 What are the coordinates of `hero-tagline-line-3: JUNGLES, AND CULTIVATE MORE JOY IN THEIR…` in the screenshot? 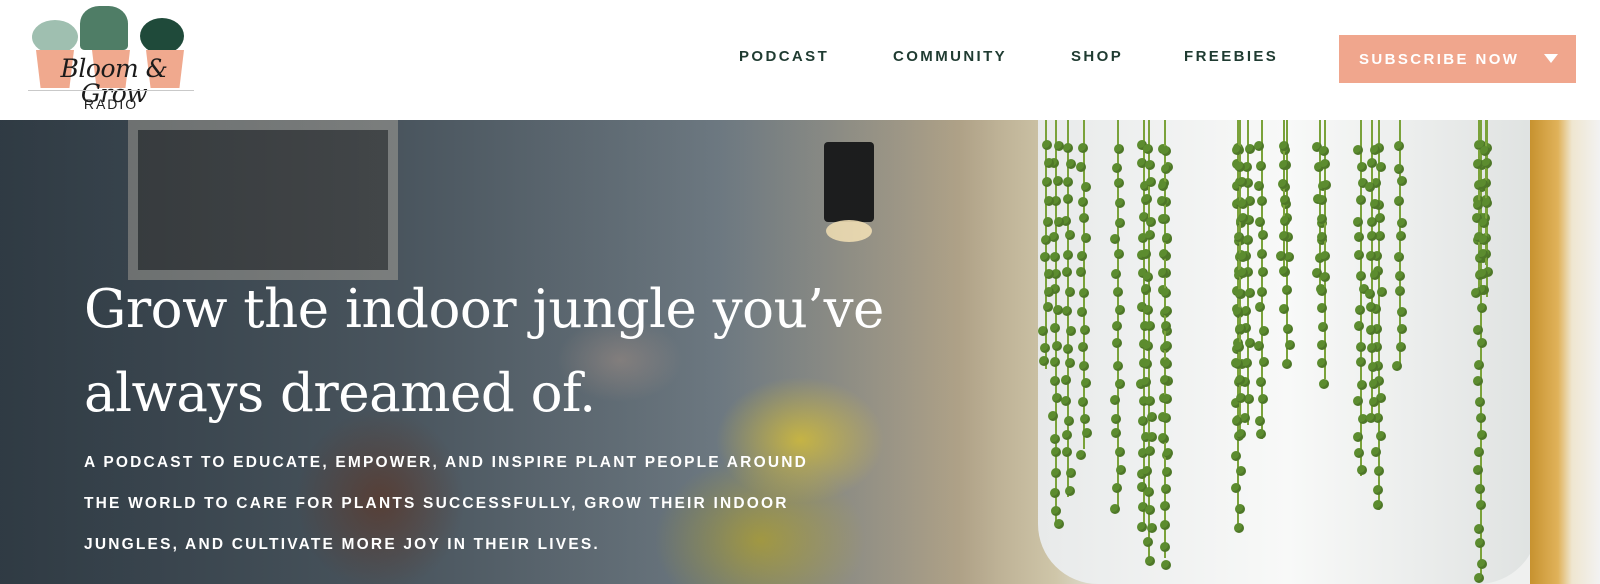 It's located at (342, 544).